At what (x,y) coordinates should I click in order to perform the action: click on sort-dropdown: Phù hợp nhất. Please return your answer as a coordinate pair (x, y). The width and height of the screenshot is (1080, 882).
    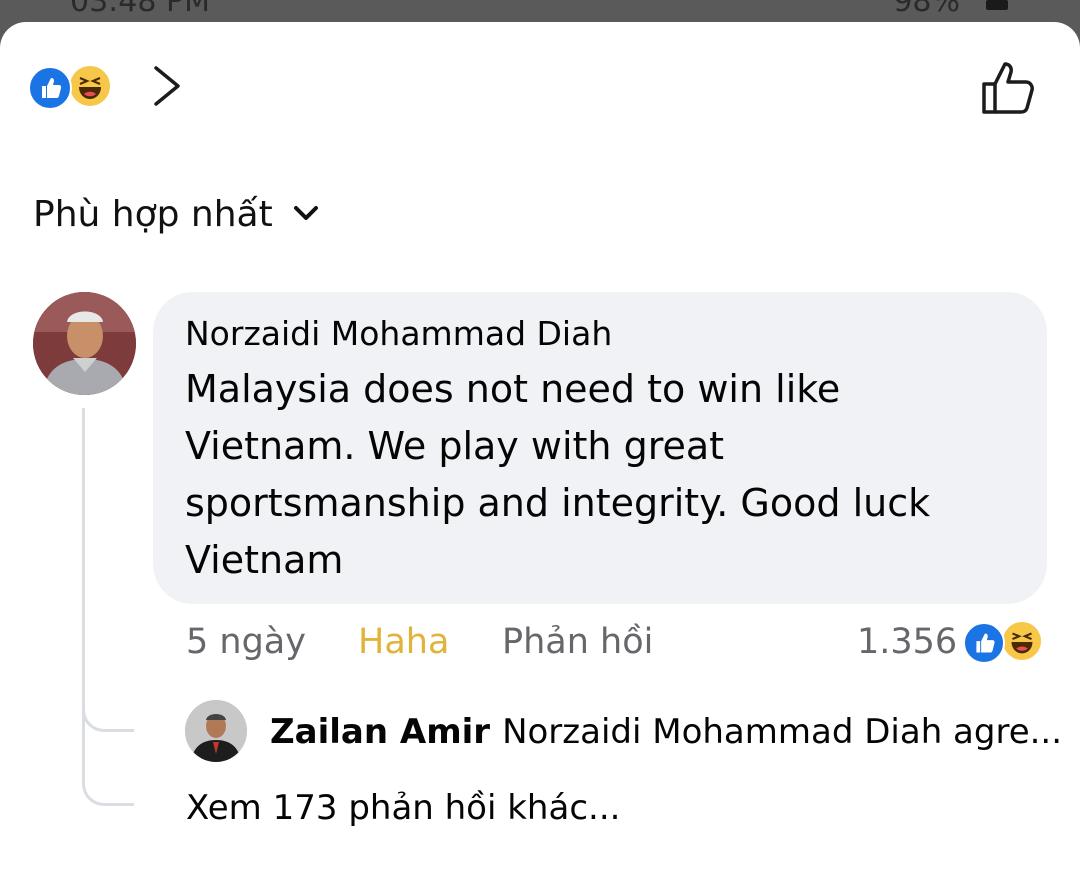
    Looking at the image, I should click on (176, 214).